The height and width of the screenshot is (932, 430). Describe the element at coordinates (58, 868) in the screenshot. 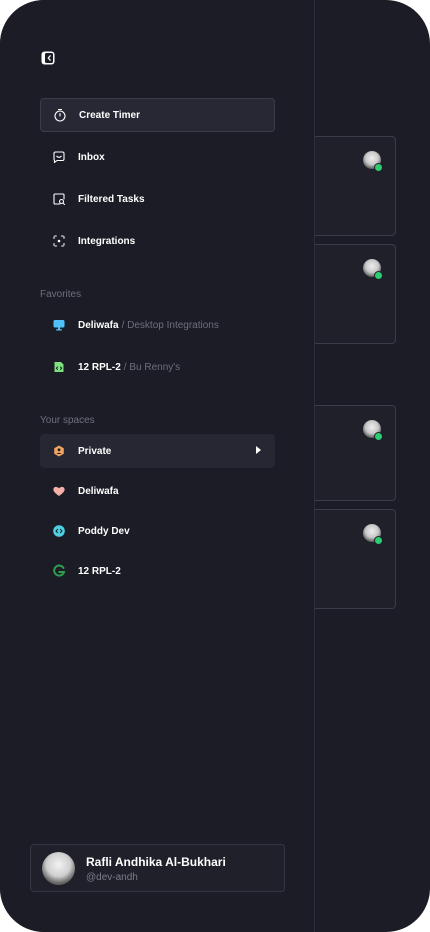

I see `user-avatar` at that location.